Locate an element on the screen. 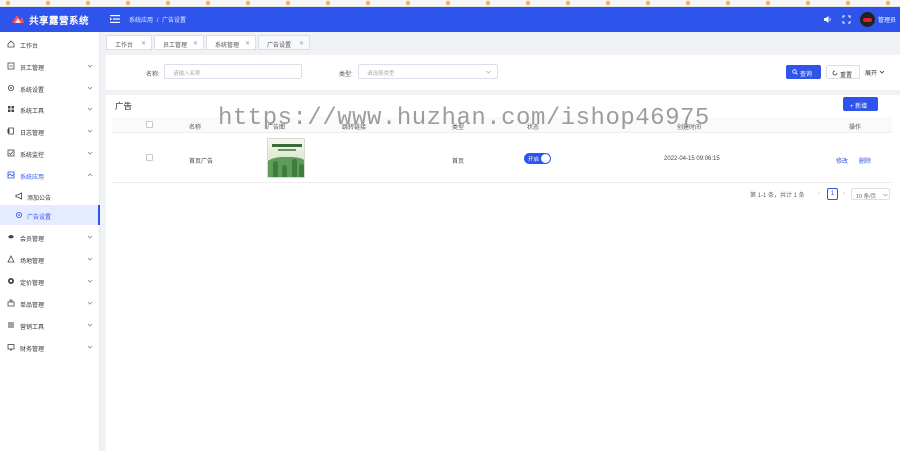 Image resolution: width=900 pixels, height=451 pixels. name-placeholder: 请输入名称 is located at coordinates (187, 74).